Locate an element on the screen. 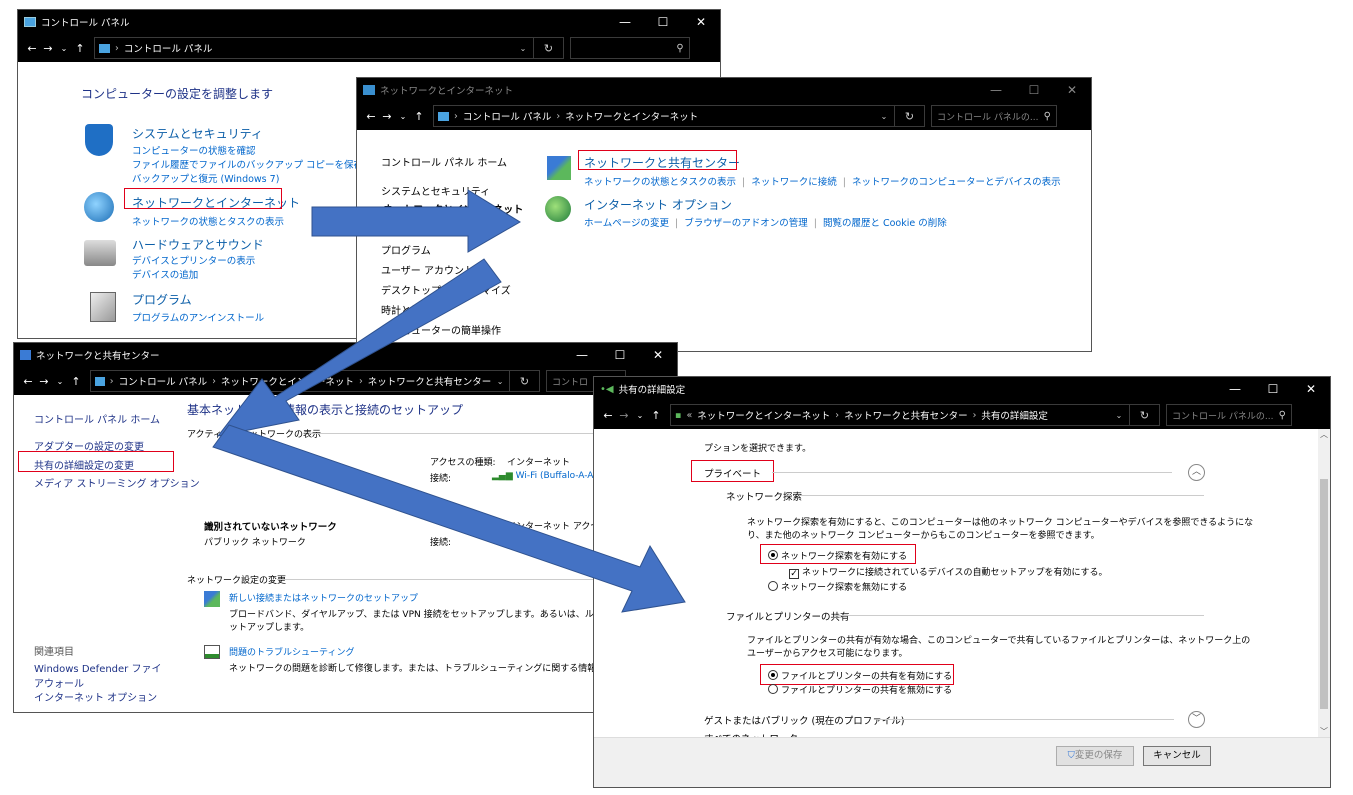 The width and height of the screenshot is (1353, 795). category-programs: プログラム is located at coordinates (162, 299).